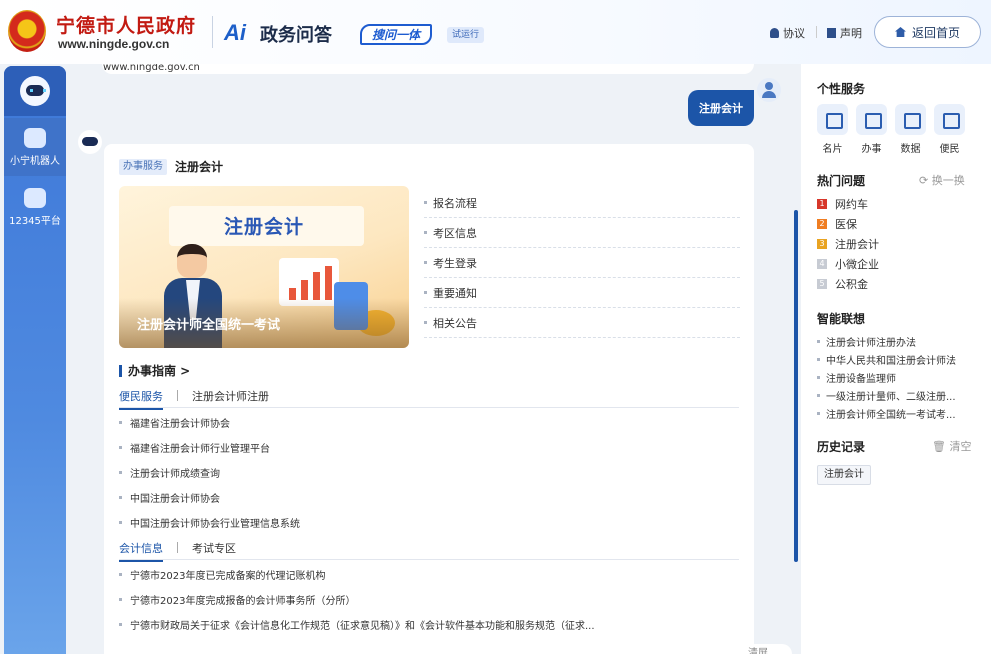 This screenshot has height=654, width=991. What do you see at coordinates (212, 32) in the screenshot?
I see `header-divider` at bounding box center [212, 32].